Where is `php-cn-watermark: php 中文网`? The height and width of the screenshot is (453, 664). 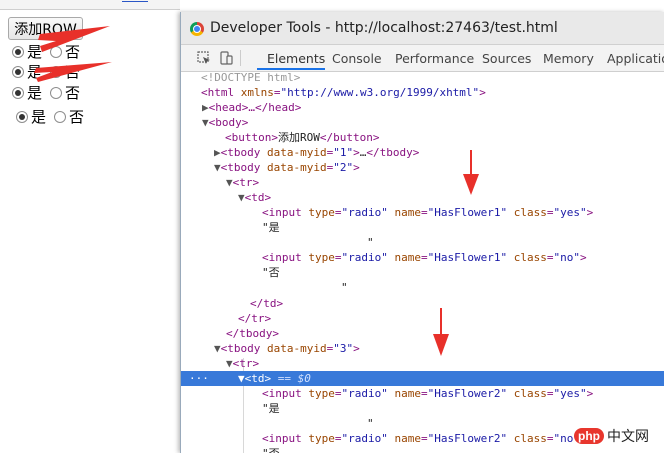 php-cn-watermark: php 中文网 is located at coordinates (611, 436).